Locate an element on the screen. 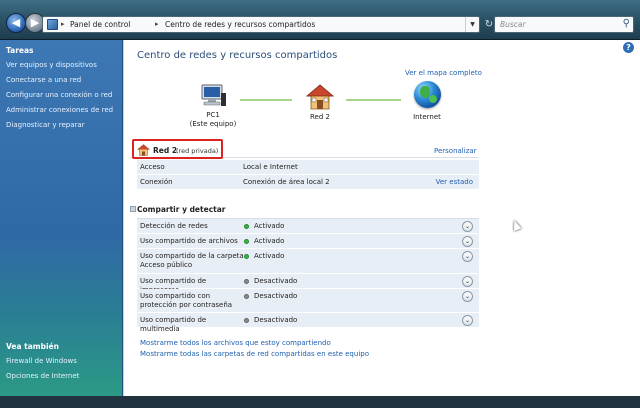 This screenshot has width=640, height=408. property-value: Local e Internet is located at coordinates (270, 167).